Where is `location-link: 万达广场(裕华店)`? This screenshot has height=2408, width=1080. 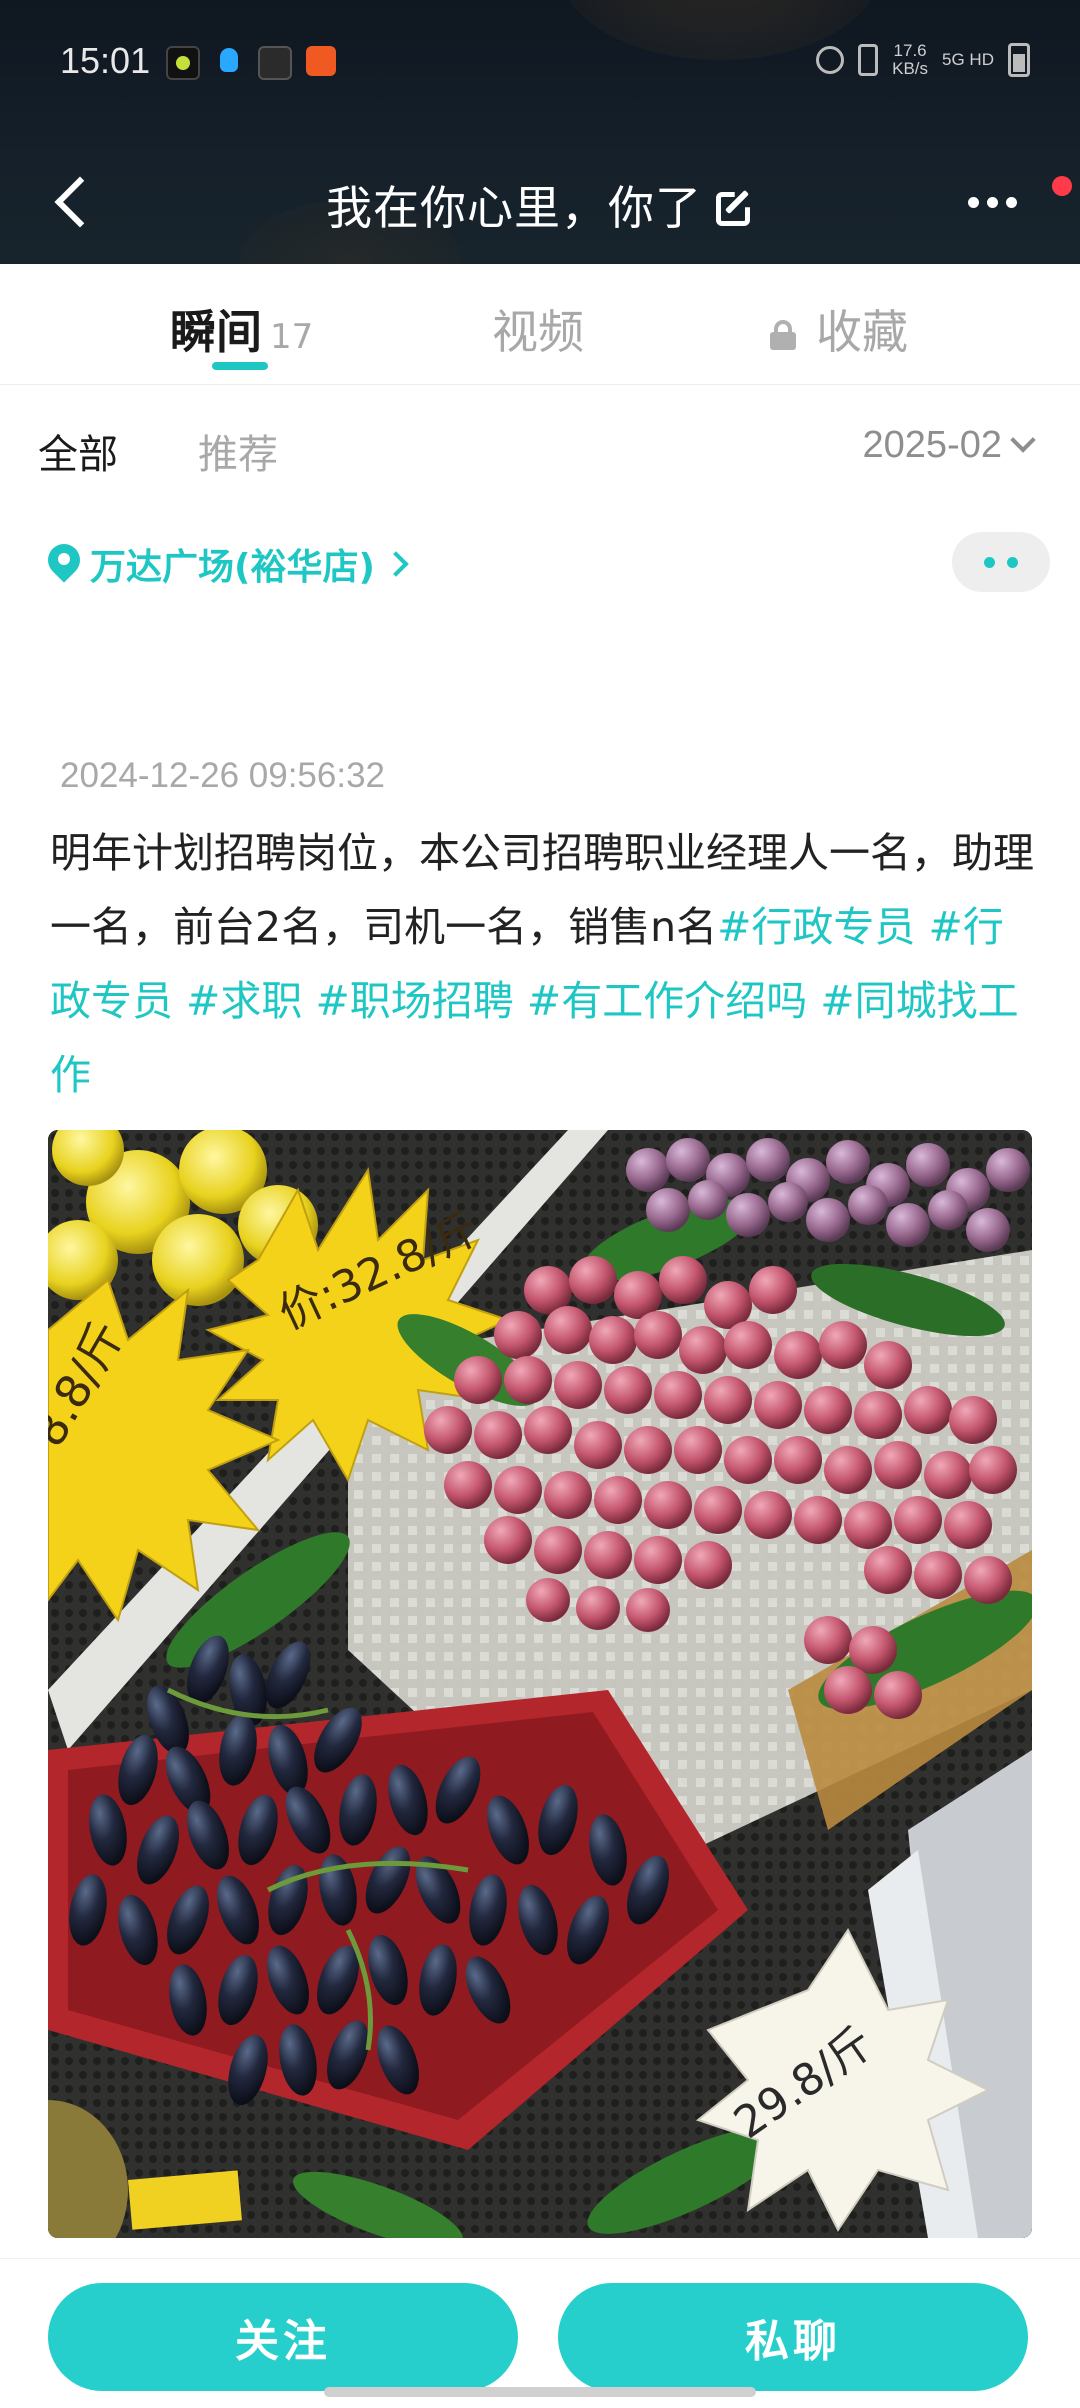
location-link: 万达广场(裕华店) is located at coordinates (228, 564).